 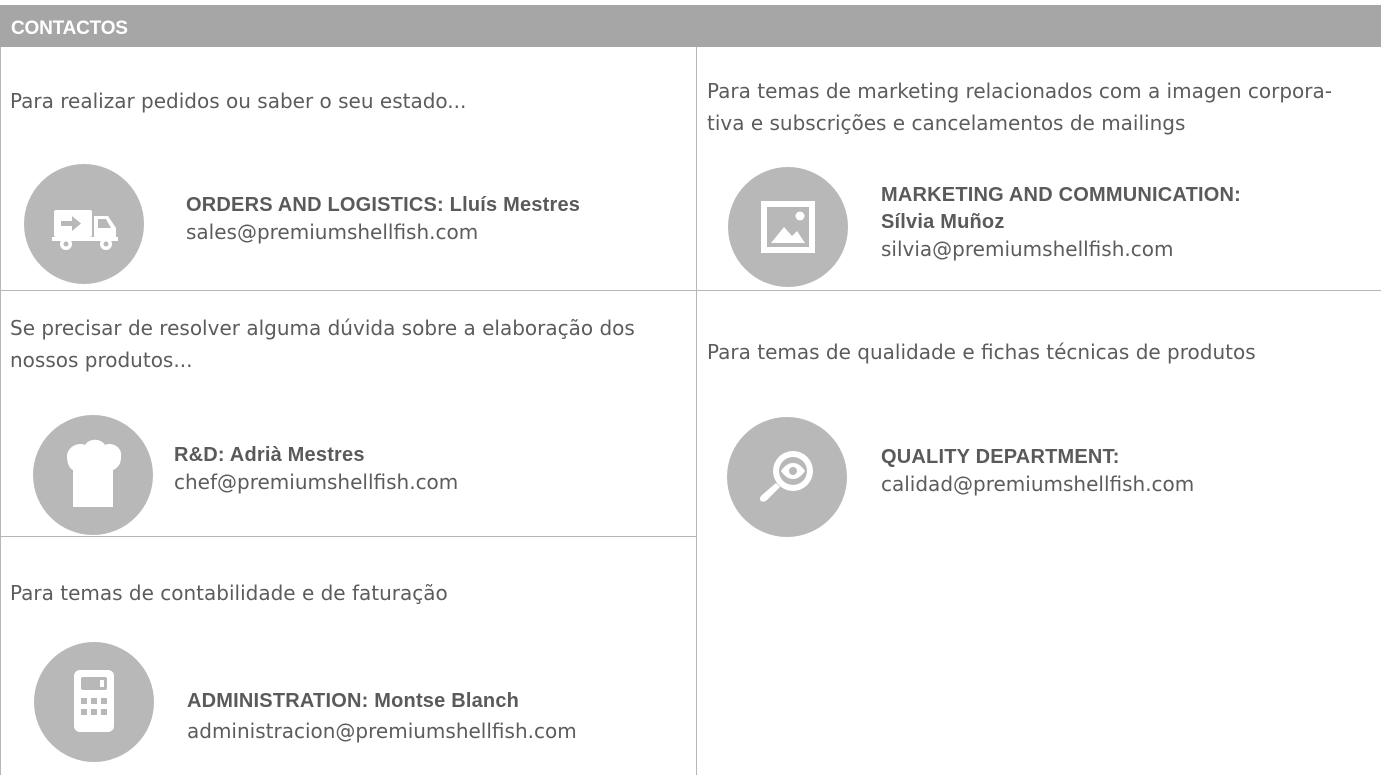 I want to click on contact-name: ADMINISTRATION: Montse Blanch, so click(x=353, y=701).